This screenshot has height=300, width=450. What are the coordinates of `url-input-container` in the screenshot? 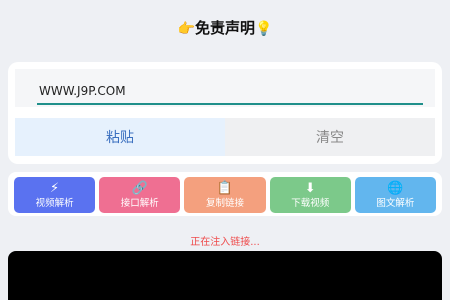 It's located at (225, 88).